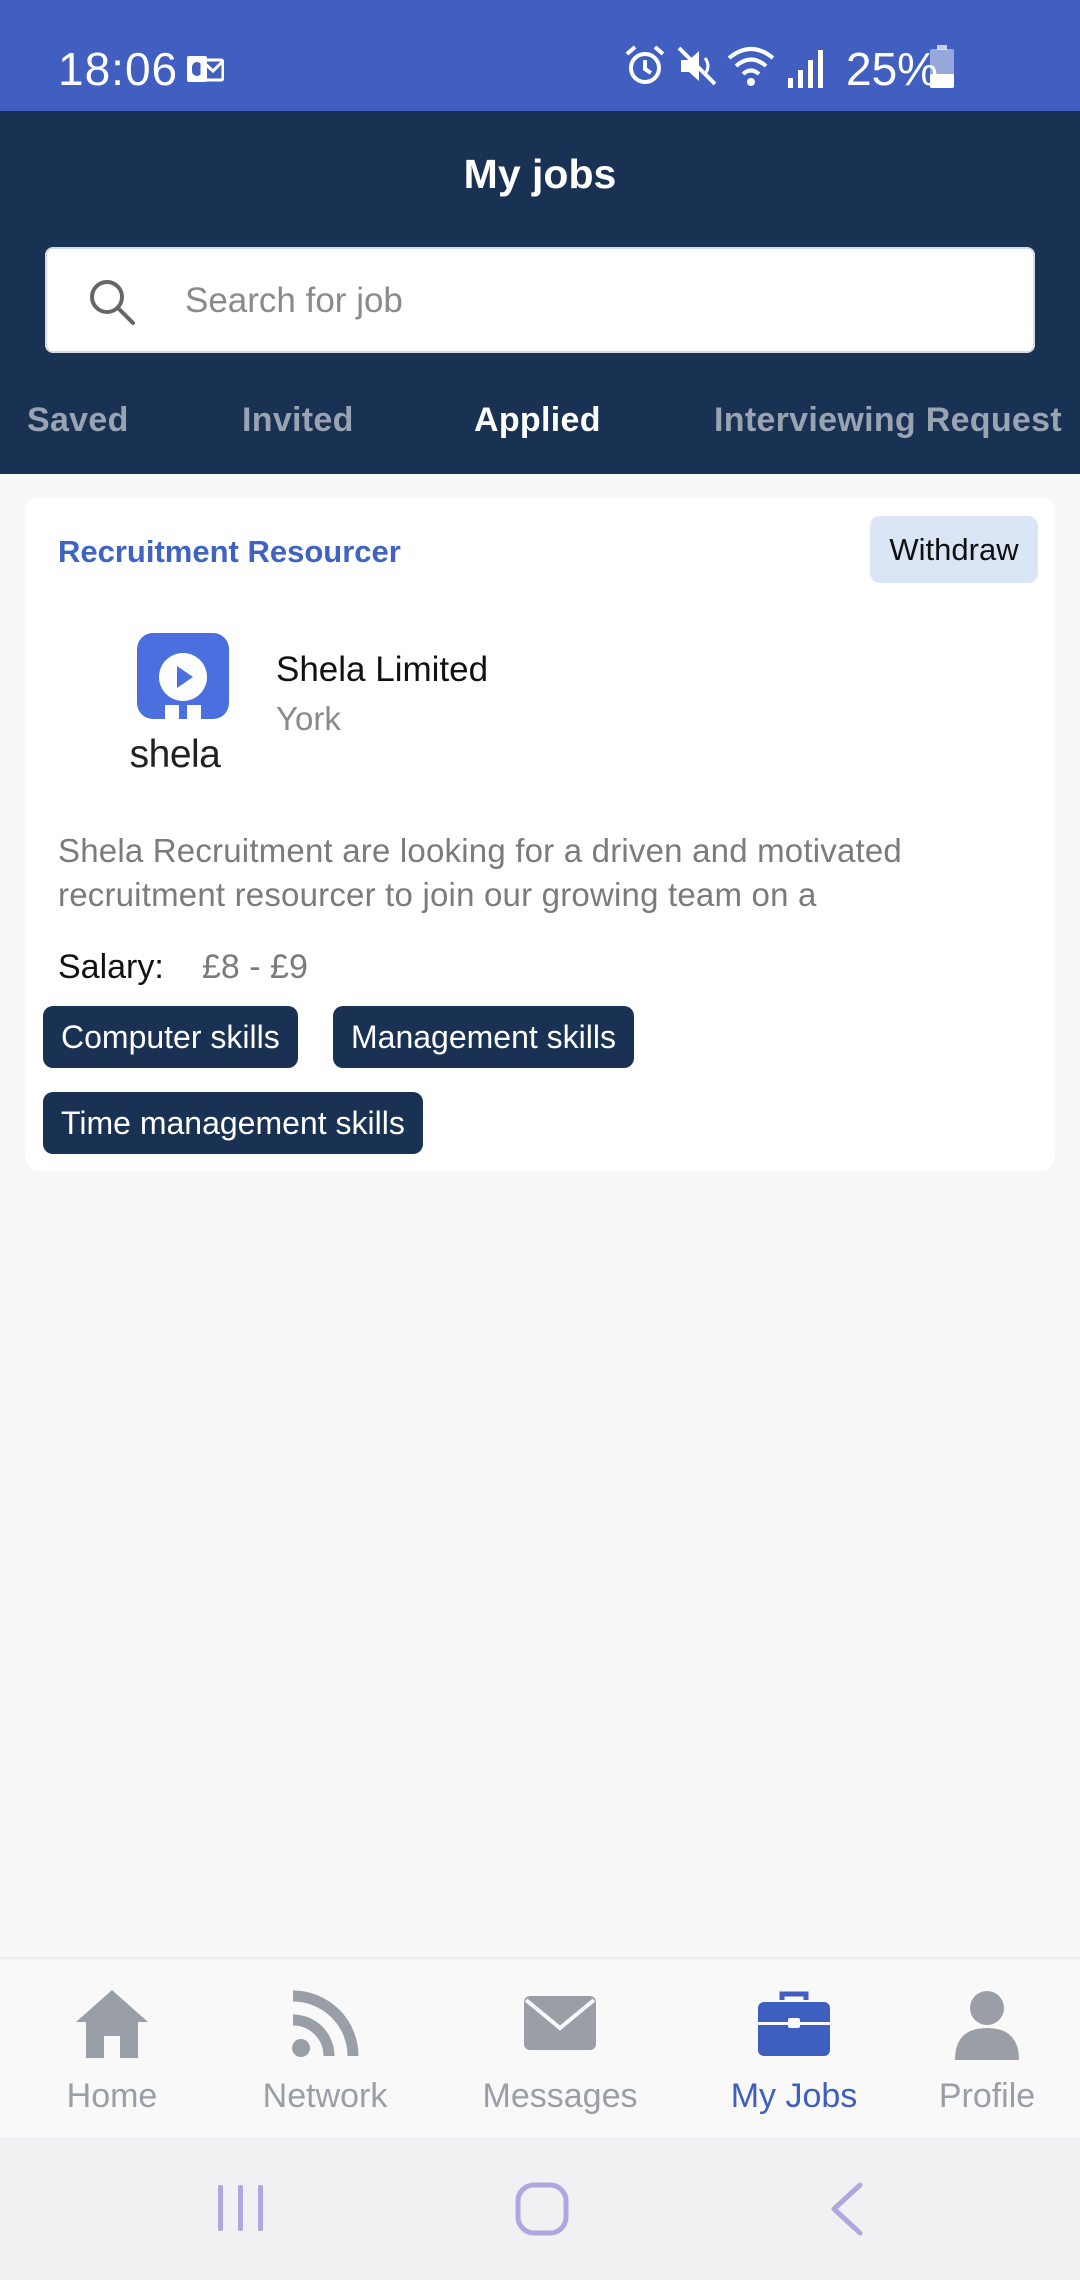  Describe the element at coordinates (308, 718) in the screenshot. I see `company-location: York` at that location.